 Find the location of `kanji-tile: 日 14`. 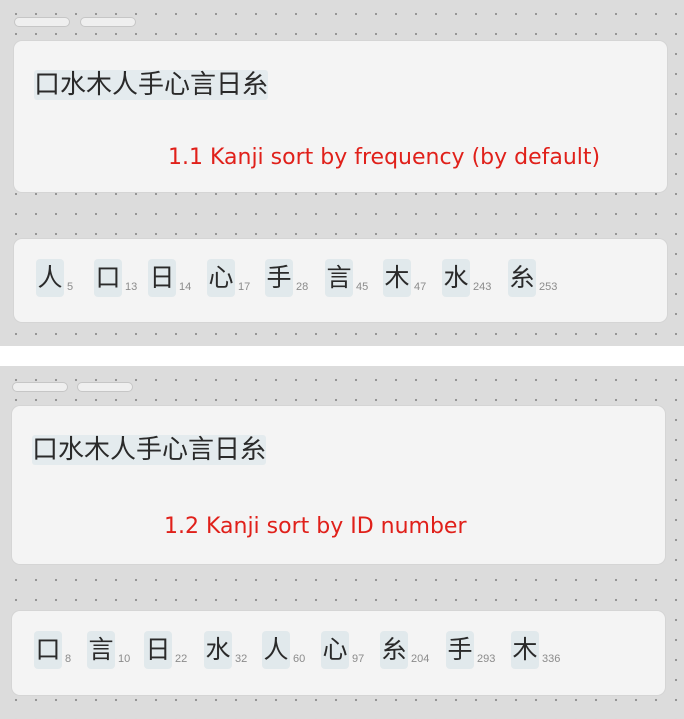

kanji-tile: 日 14 is located at coordinates (169, 278).